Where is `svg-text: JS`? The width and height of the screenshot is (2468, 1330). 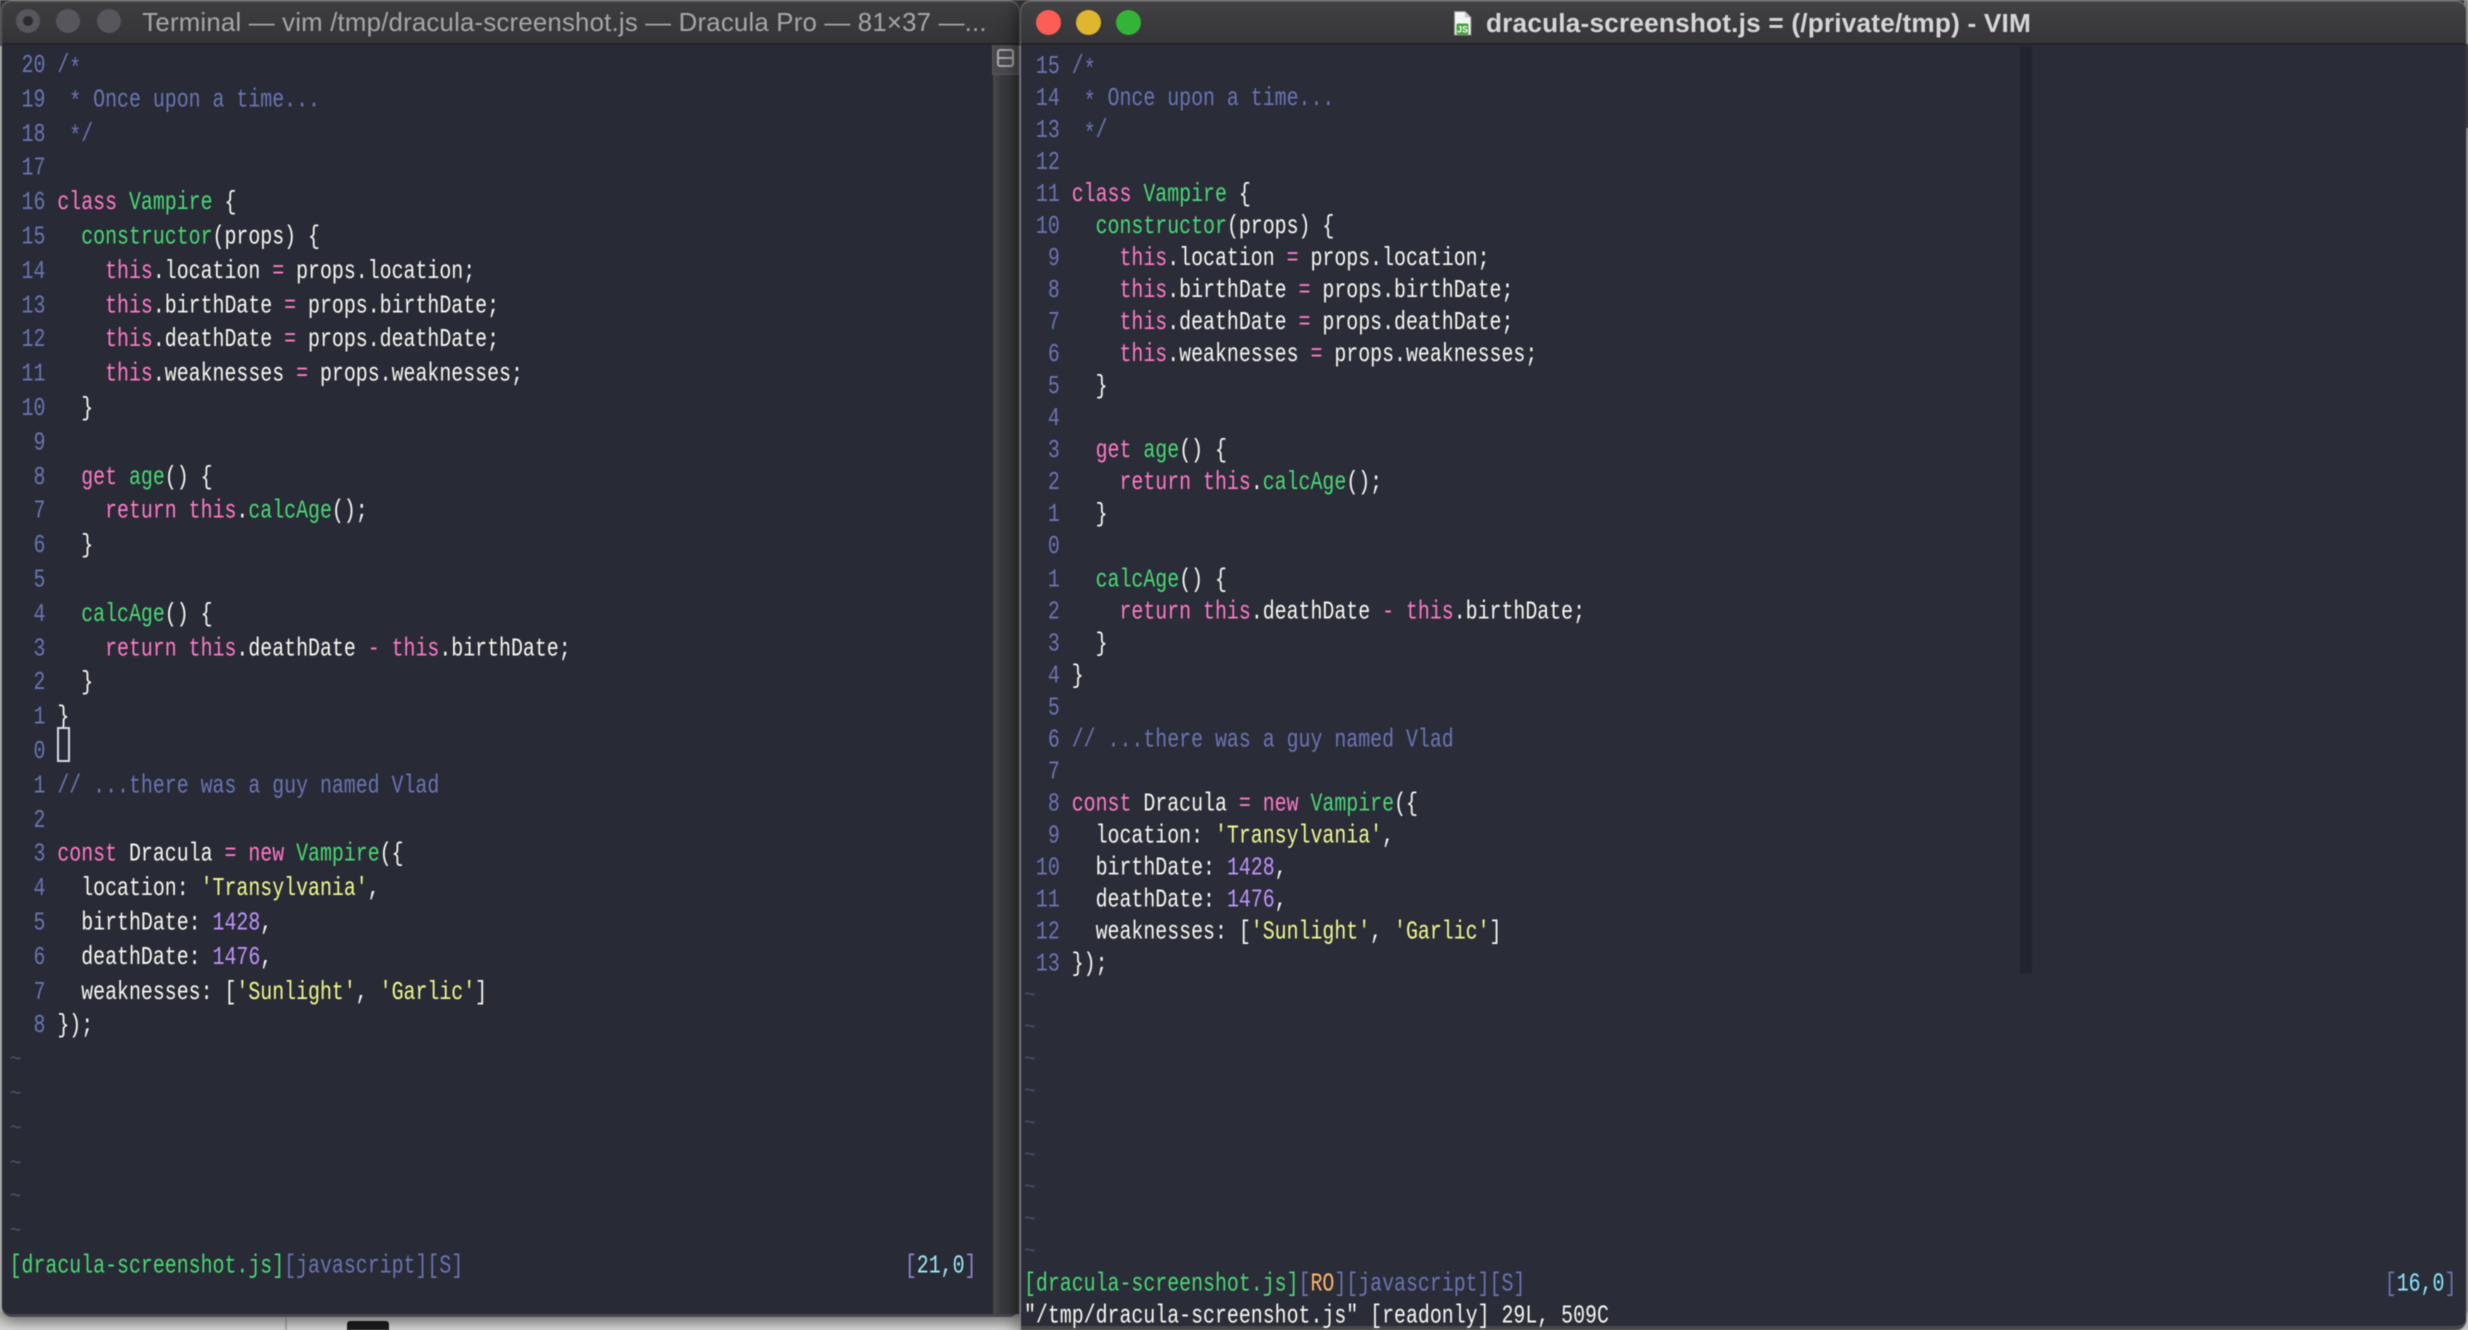 svg-text: JS is located at coordinates (1462, 29).